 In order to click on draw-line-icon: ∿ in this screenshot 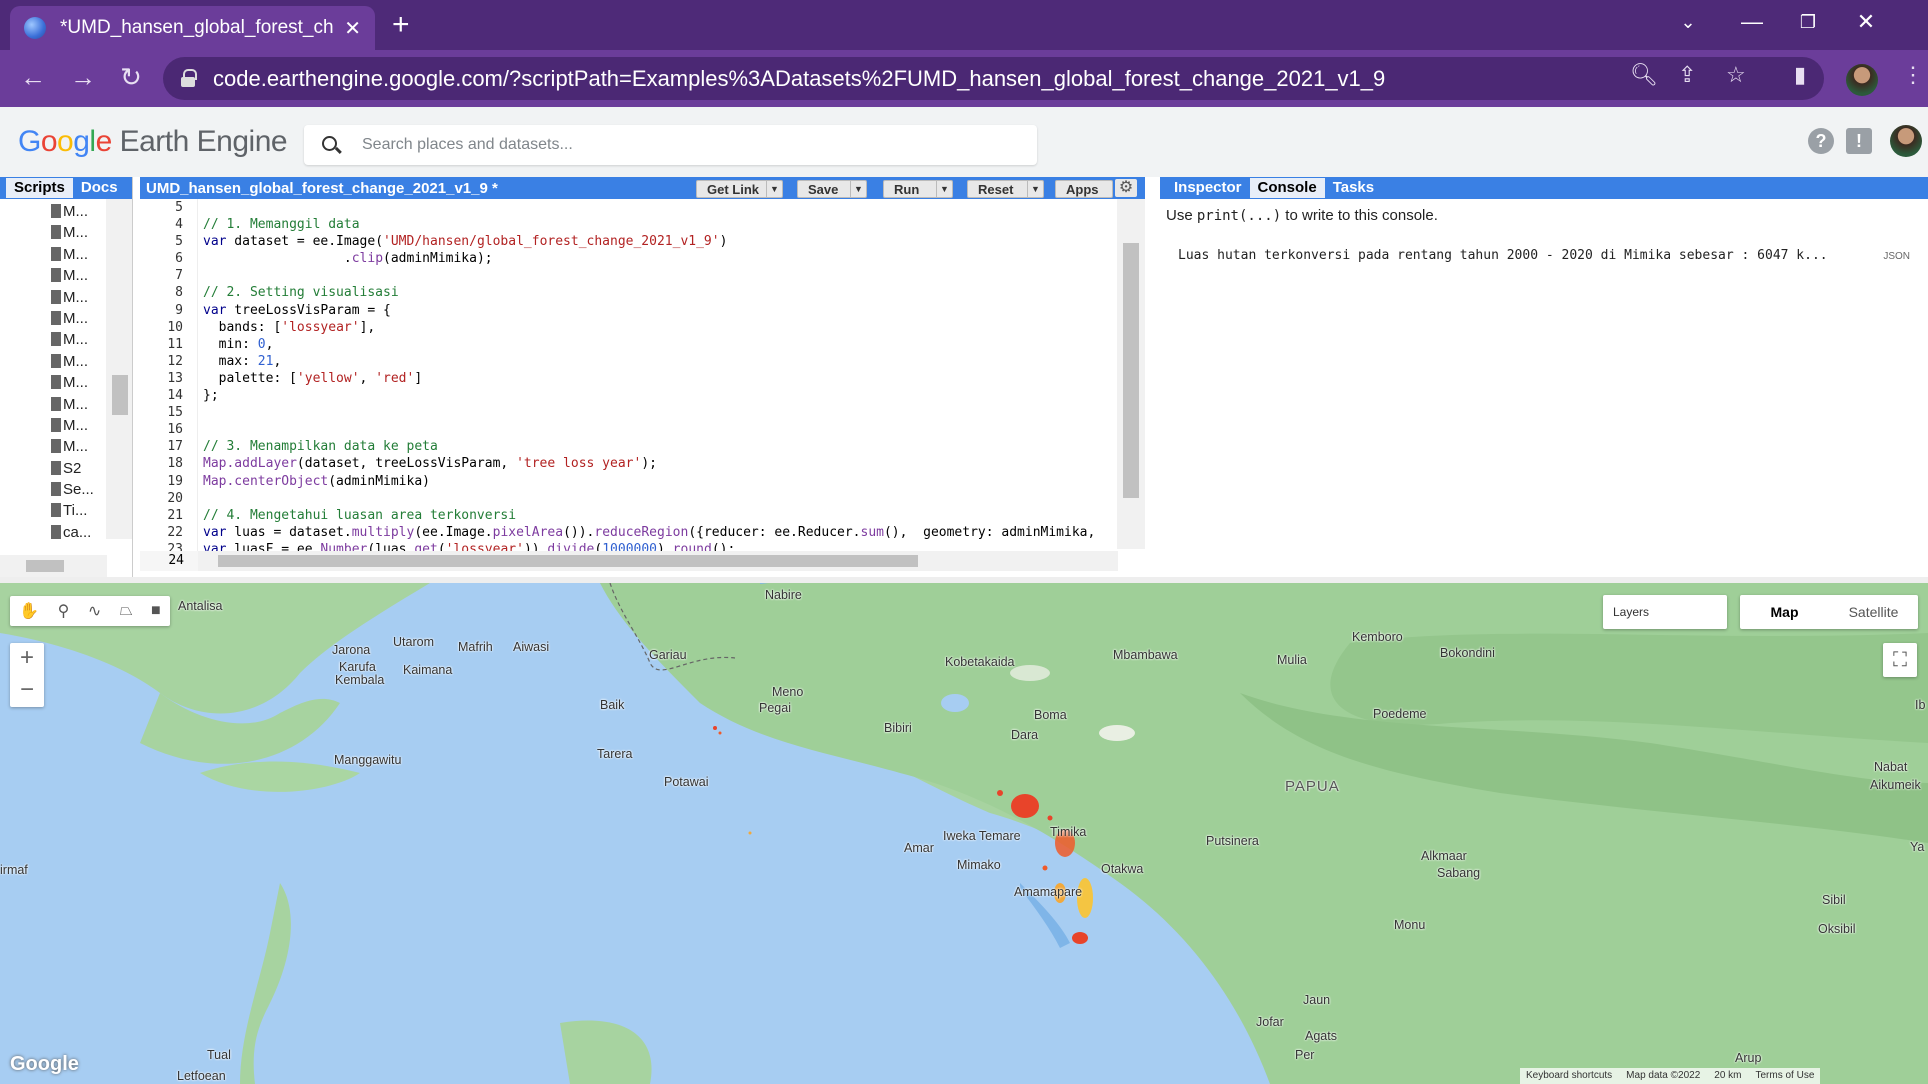, I will do `click(94, 611)`.